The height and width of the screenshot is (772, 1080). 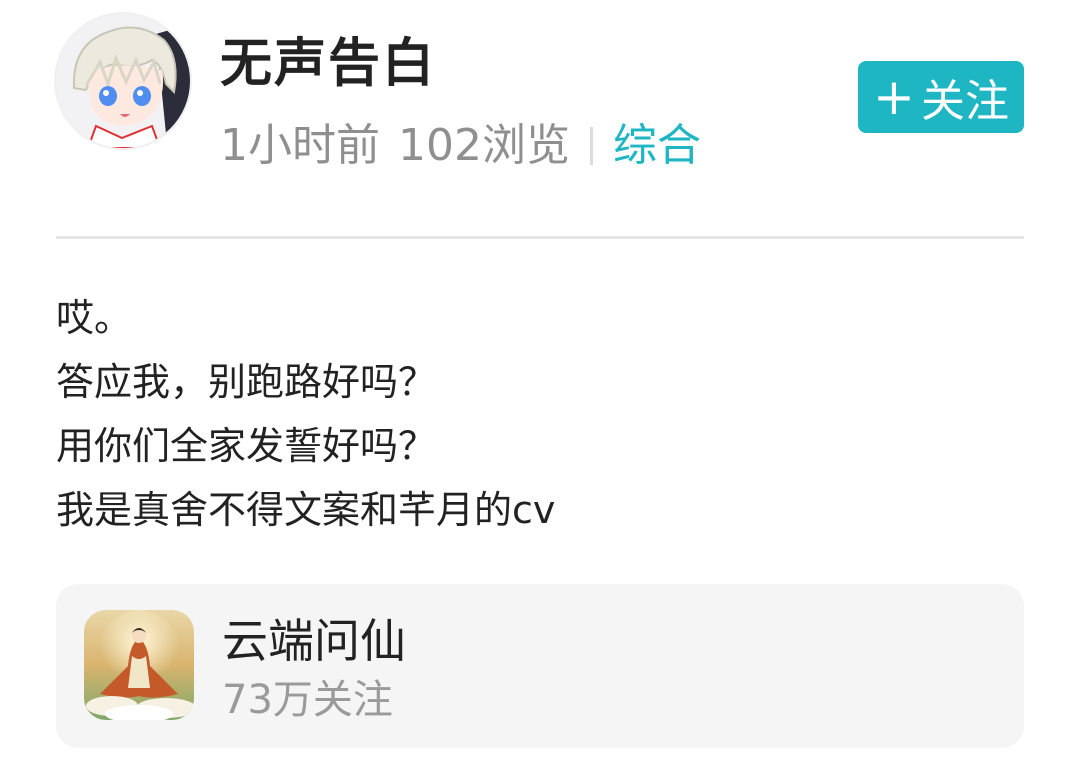 What do you see at coordinates (894, 97) in the screenshot?
I see `plus-icon: +` at bounding box center [894, 97].